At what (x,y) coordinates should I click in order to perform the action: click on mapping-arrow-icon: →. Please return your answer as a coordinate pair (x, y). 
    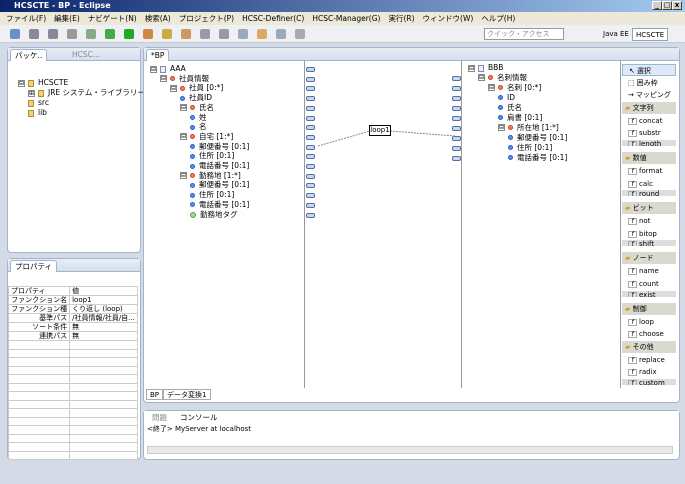
    Looking at the image, I should click on (631, 95).